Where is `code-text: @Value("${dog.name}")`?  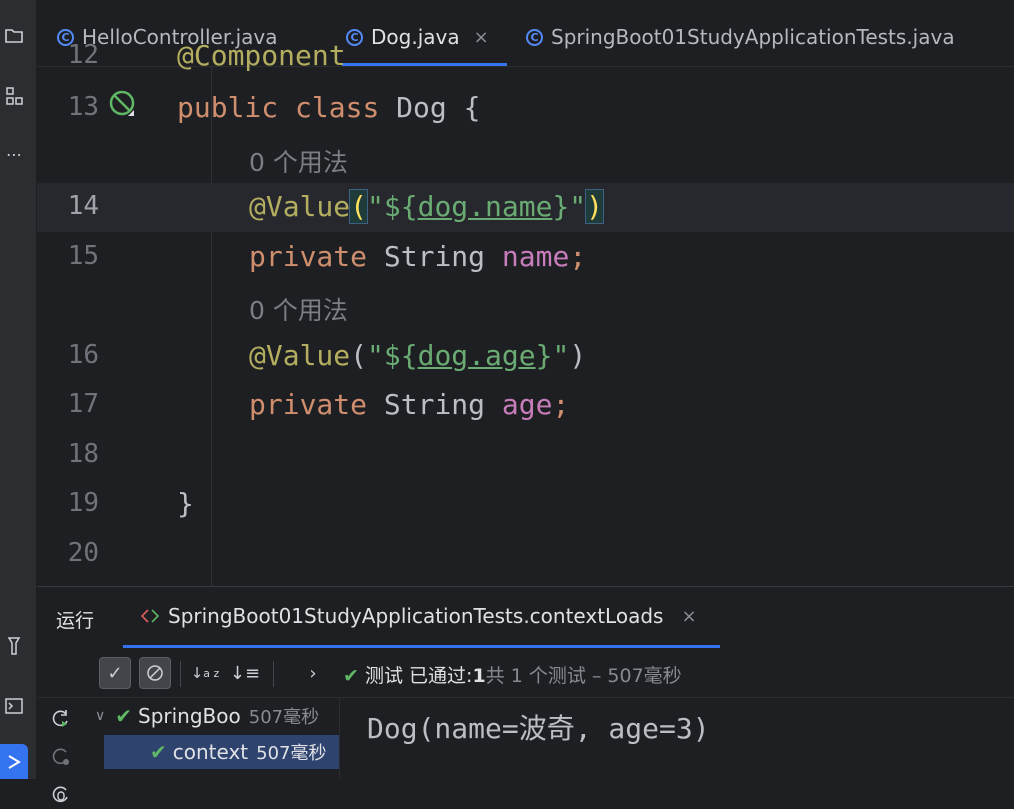
code-text: @Value("${dog.name}") is located at coordinates (427, 206).